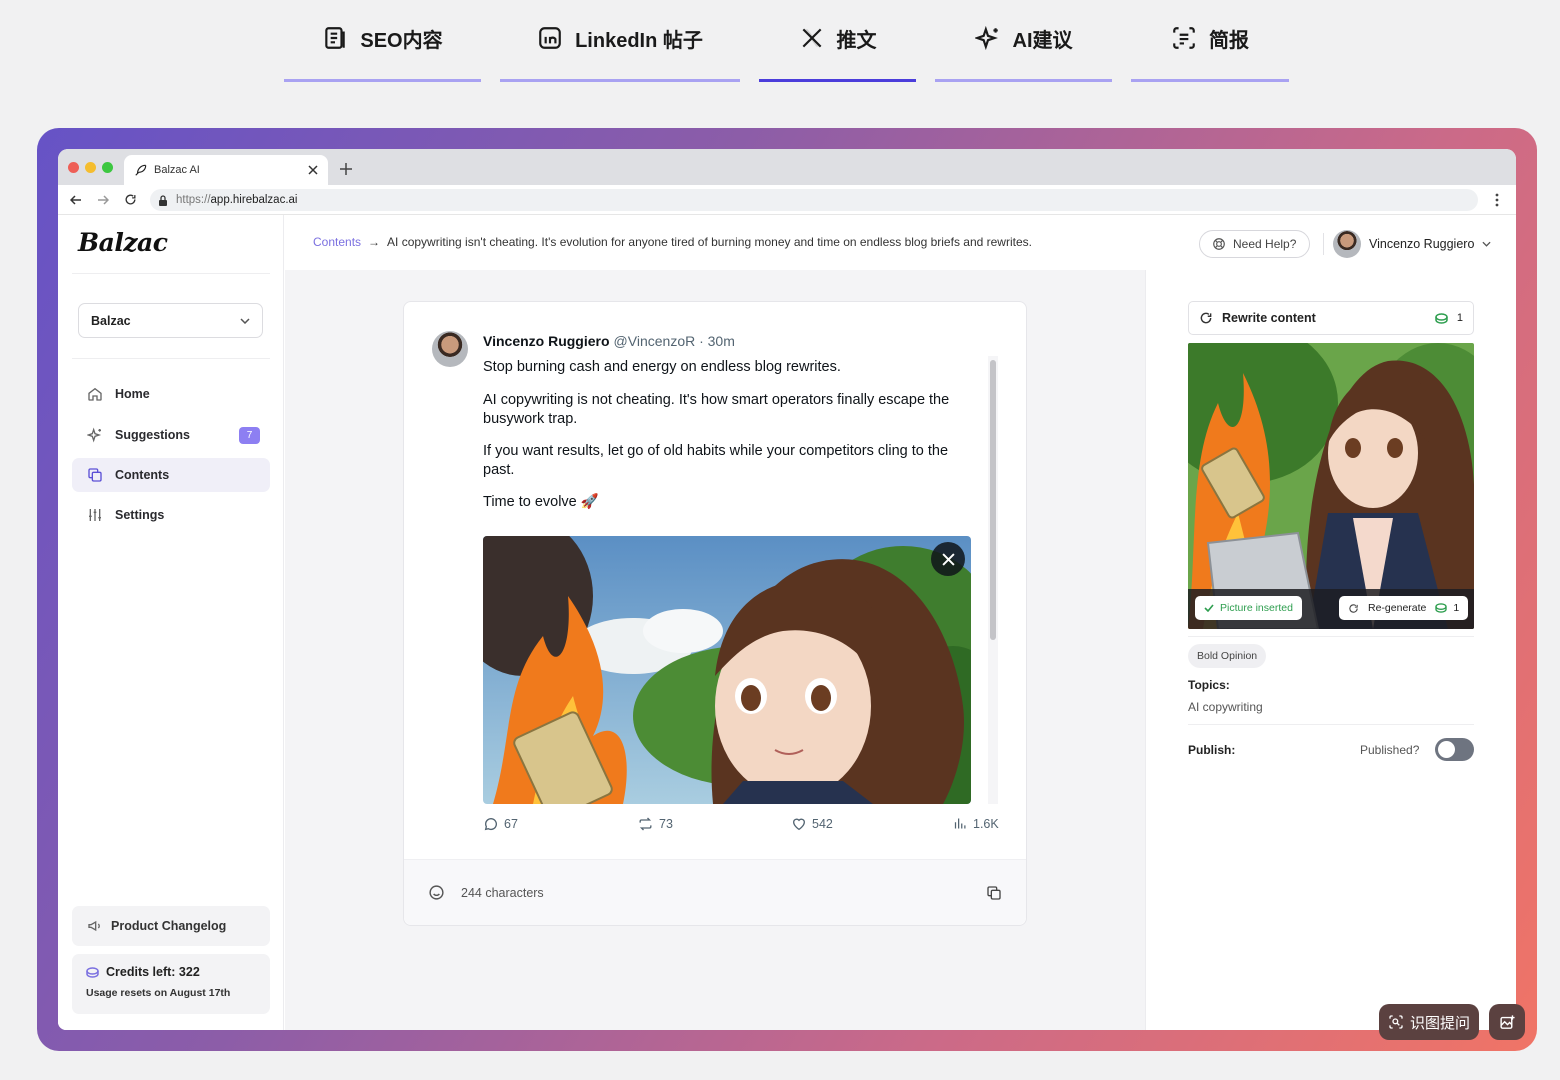 This screenshot has width=1560, height=1080. What do you see at coordinates (645, 824) in the screenshot?
I see `retweet-icon` at bounding box center [645, 824].